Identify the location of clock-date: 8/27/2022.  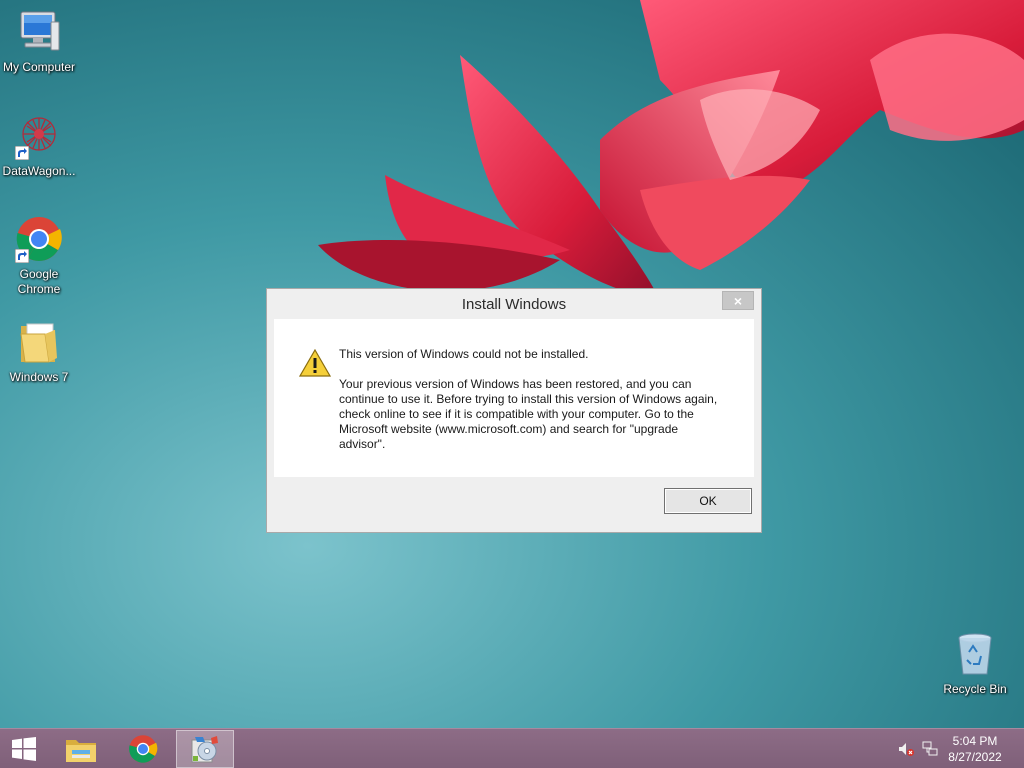
(975, 757).